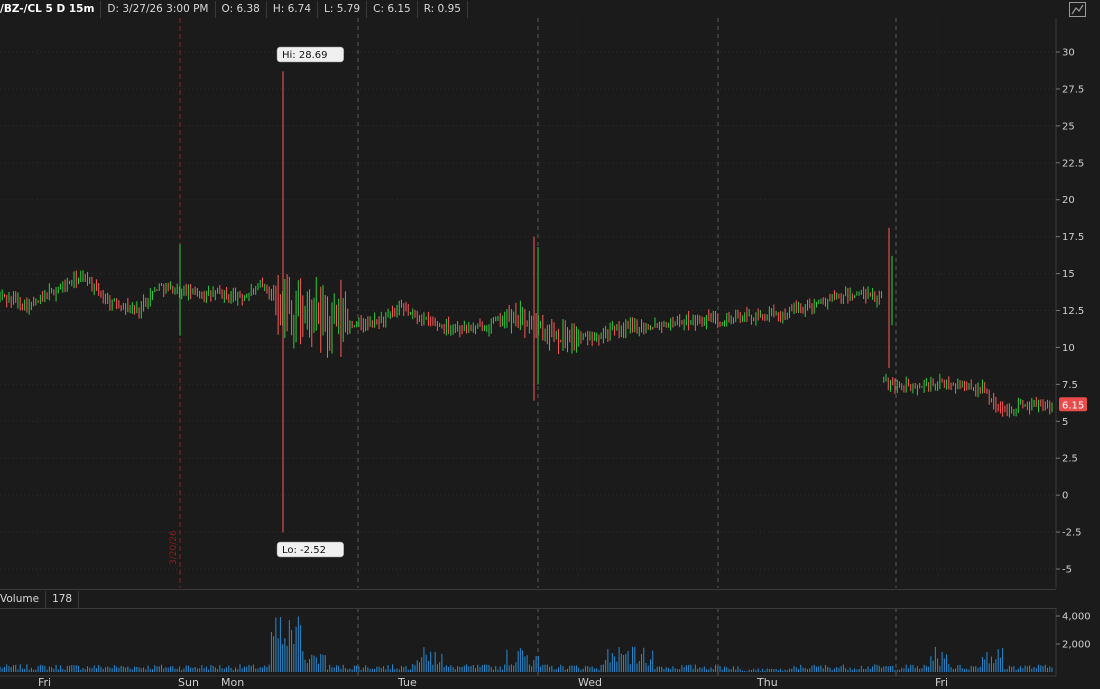 The image size is (1100, 689). What do you see at coordinates (304, 550) in the screenshot?
I see `annotation-text: Lo: -2.52` at bounding box center [304, 550].